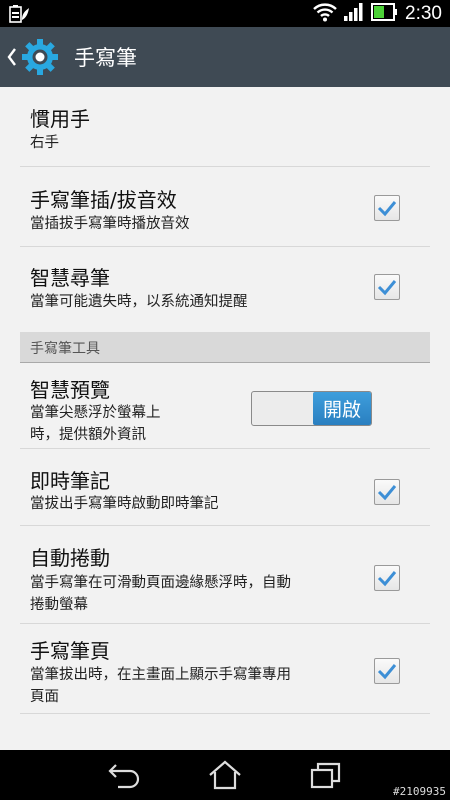 The image size is (450, 800). I want to click on pref-stylus-page: 手寫筆頁 當筆拔出時，在主畫面上顯示手寫筆專用 頁面, so click(225, 669).